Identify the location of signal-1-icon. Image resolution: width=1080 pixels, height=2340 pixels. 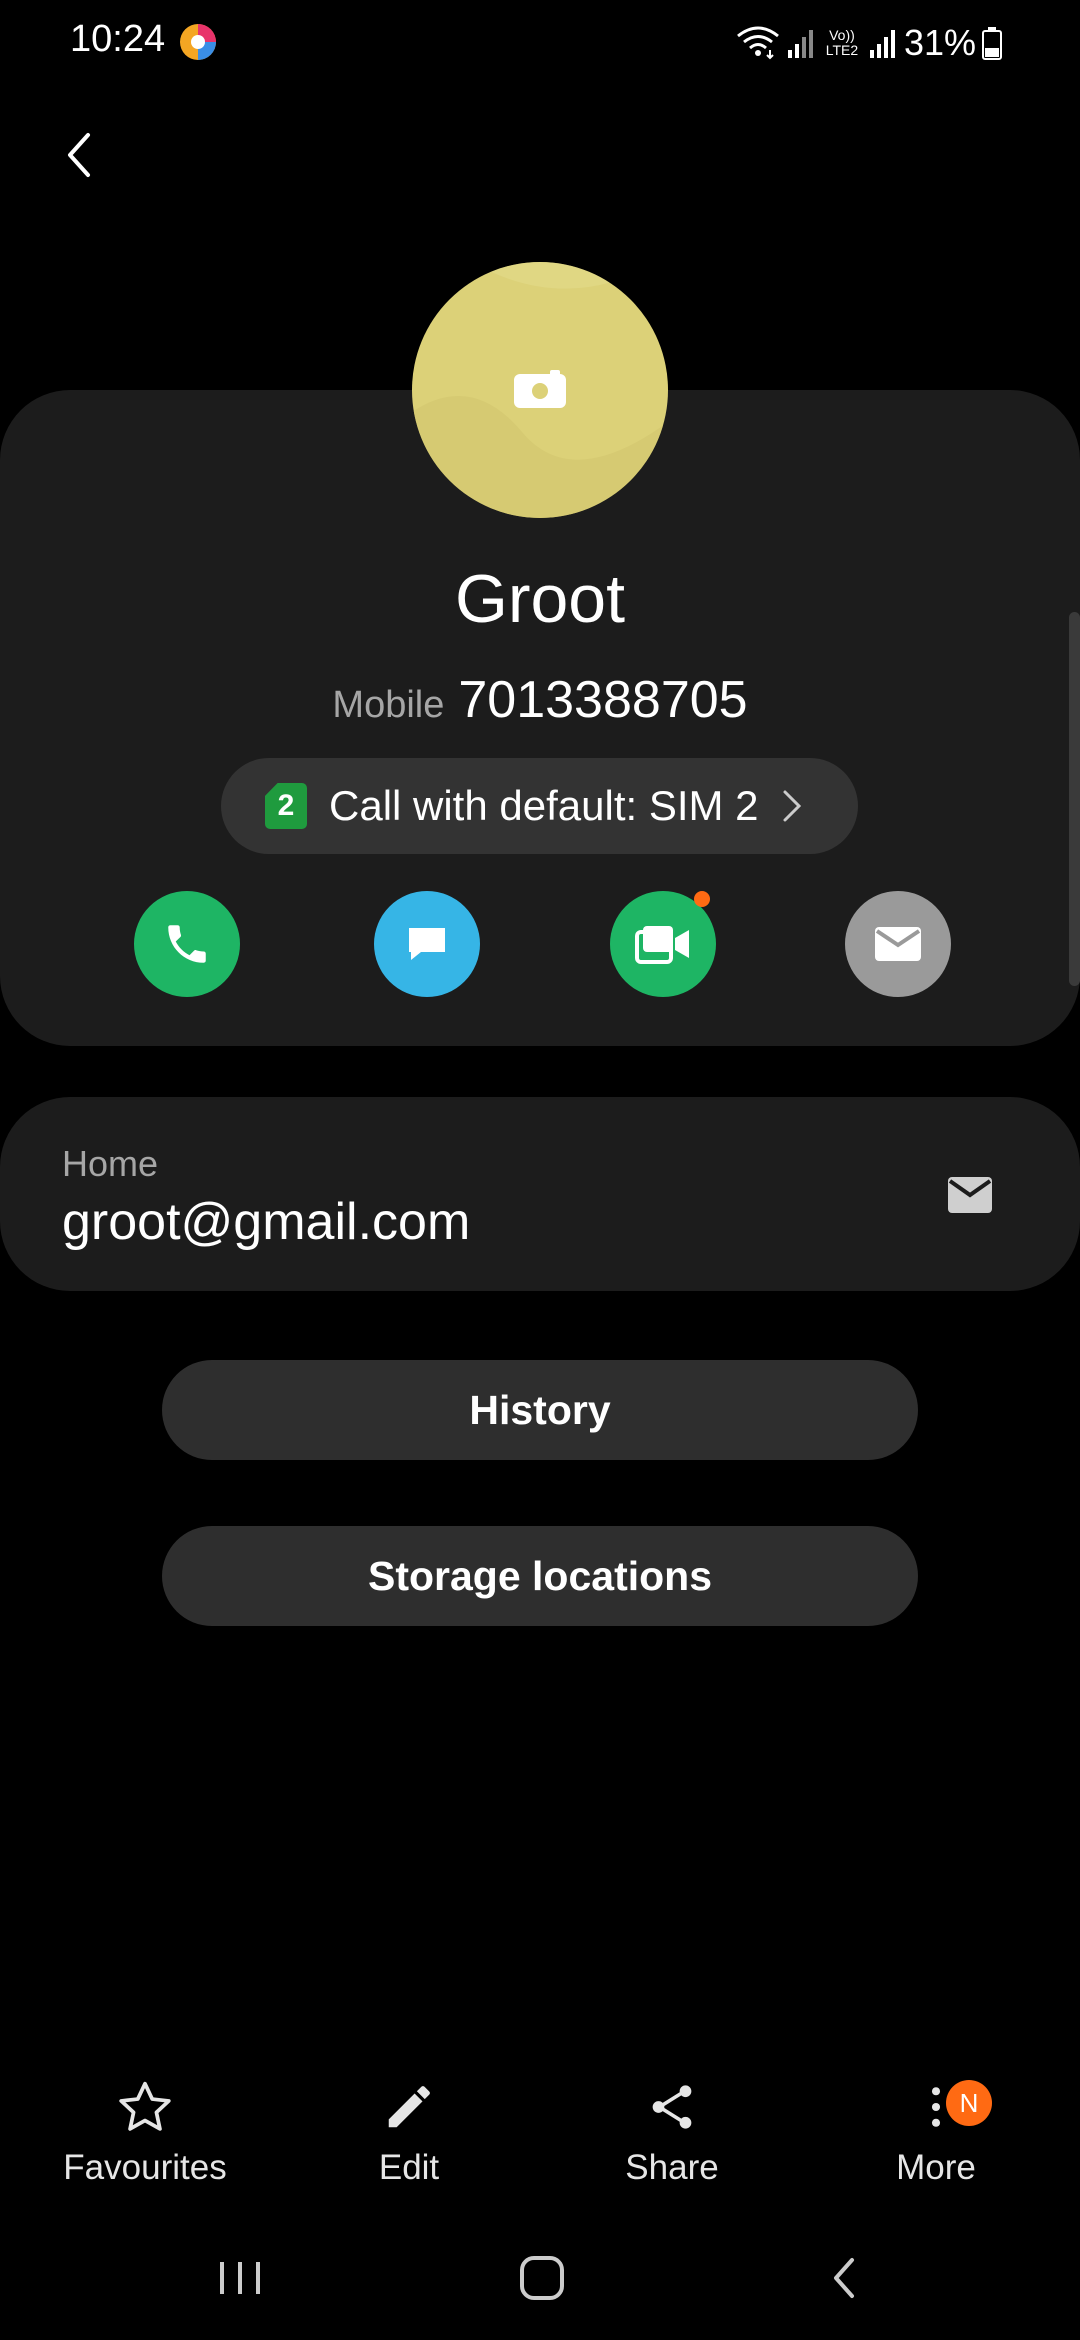
(800, 44).